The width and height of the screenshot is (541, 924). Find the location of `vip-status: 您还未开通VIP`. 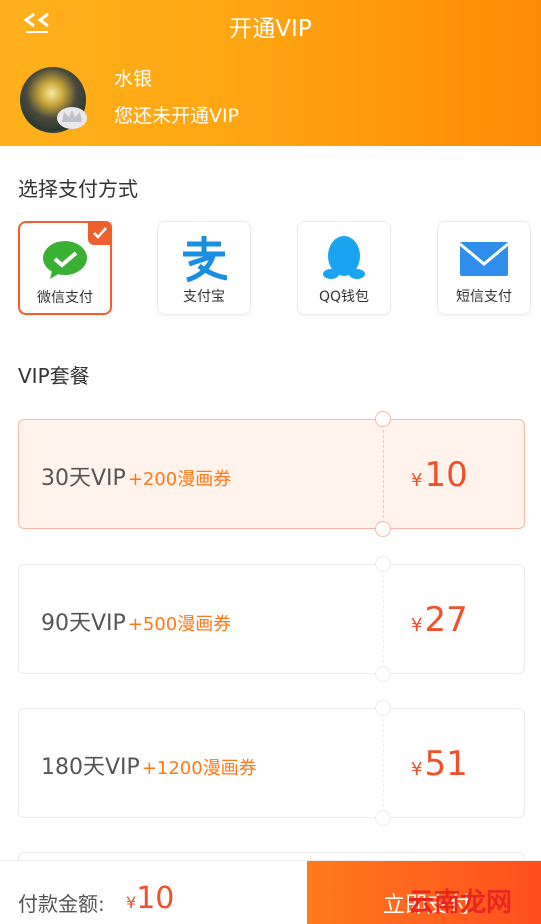

vip-status: 您还未开通VIP is located at coordinates (177, 116).